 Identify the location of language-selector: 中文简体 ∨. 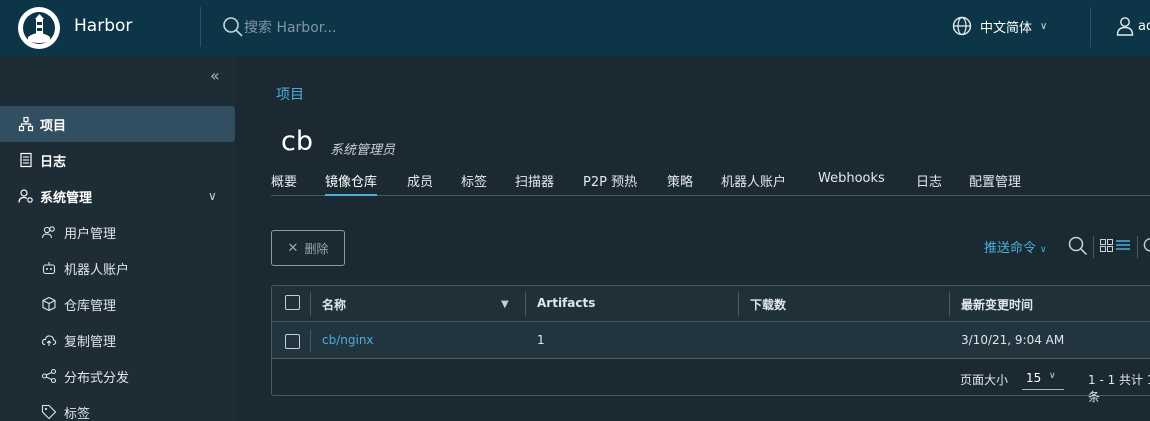
(999, 26).